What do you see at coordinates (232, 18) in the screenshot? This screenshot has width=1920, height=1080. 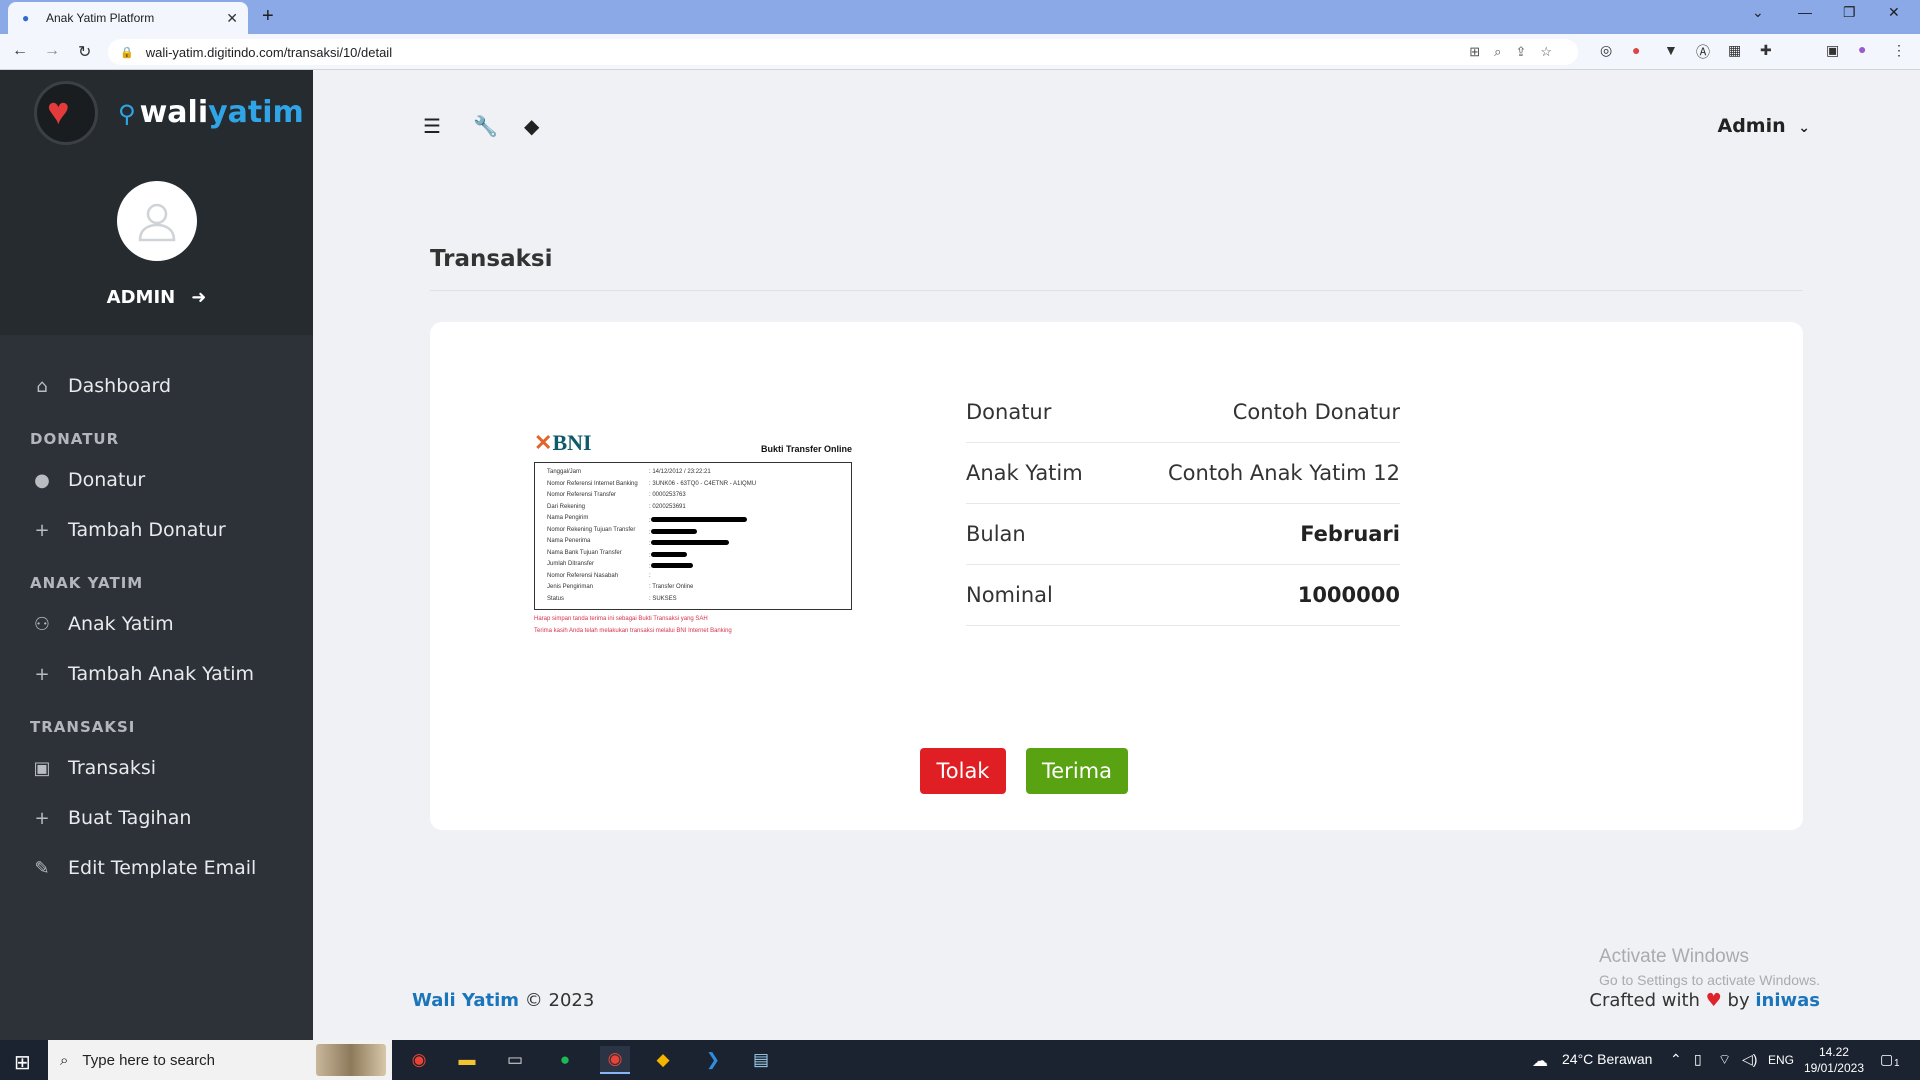 I see `close-tab-icon: ✕` at bounding box center [232, 18].